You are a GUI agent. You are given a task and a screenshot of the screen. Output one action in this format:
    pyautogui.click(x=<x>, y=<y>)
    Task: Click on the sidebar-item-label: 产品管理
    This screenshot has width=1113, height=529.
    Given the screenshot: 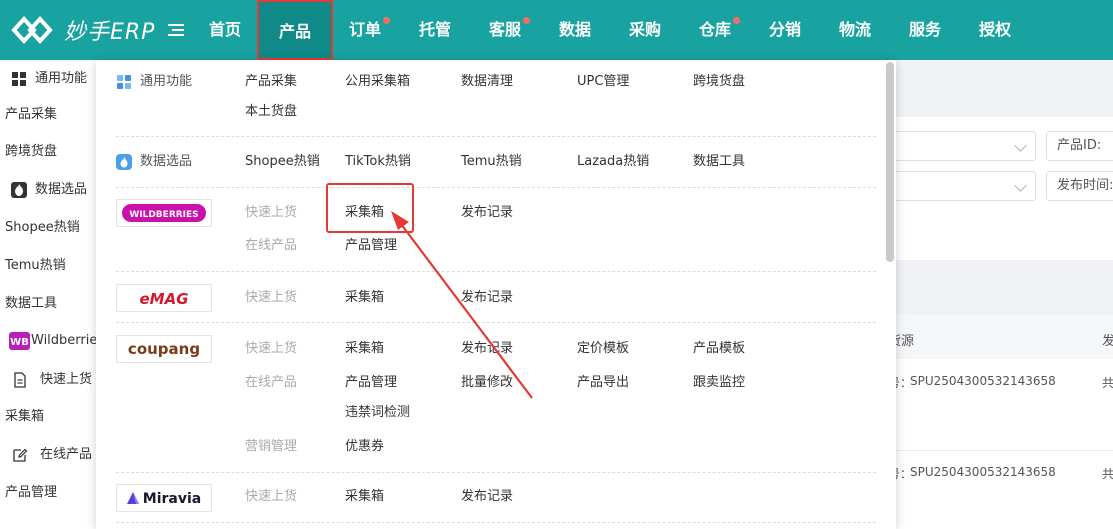 What is the action you would take?
    pyautogui.click(x=31, y=492)
    